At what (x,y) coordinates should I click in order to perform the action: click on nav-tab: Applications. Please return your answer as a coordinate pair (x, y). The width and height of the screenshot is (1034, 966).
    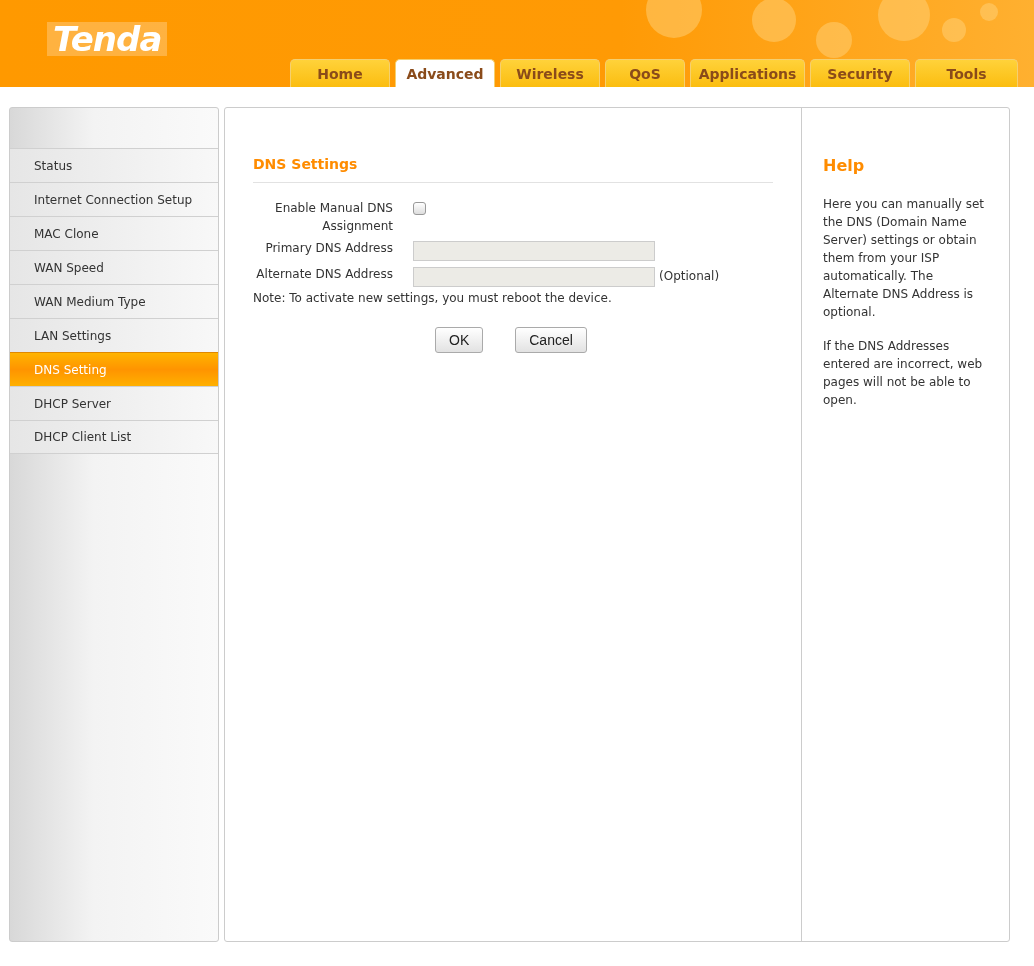
    Looking at the image, I should click on (747, 73).